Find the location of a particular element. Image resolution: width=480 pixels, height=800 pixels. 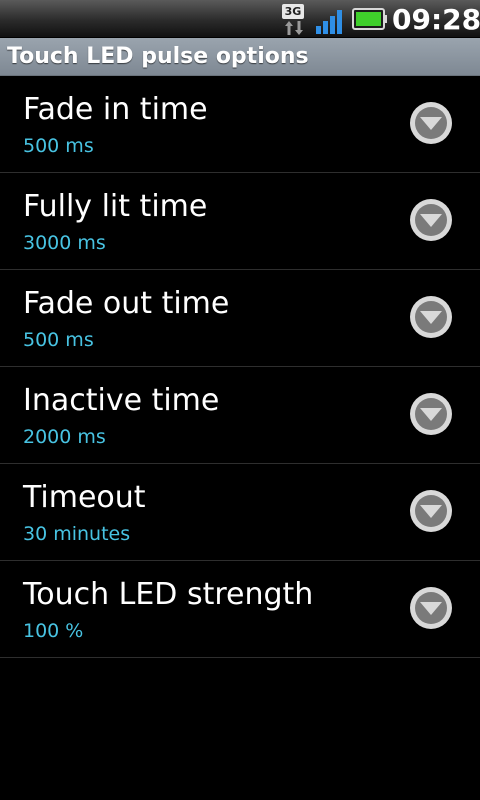

setting-fade-in-time: Fade in time 500 ms is located at coordinates (240, 124).